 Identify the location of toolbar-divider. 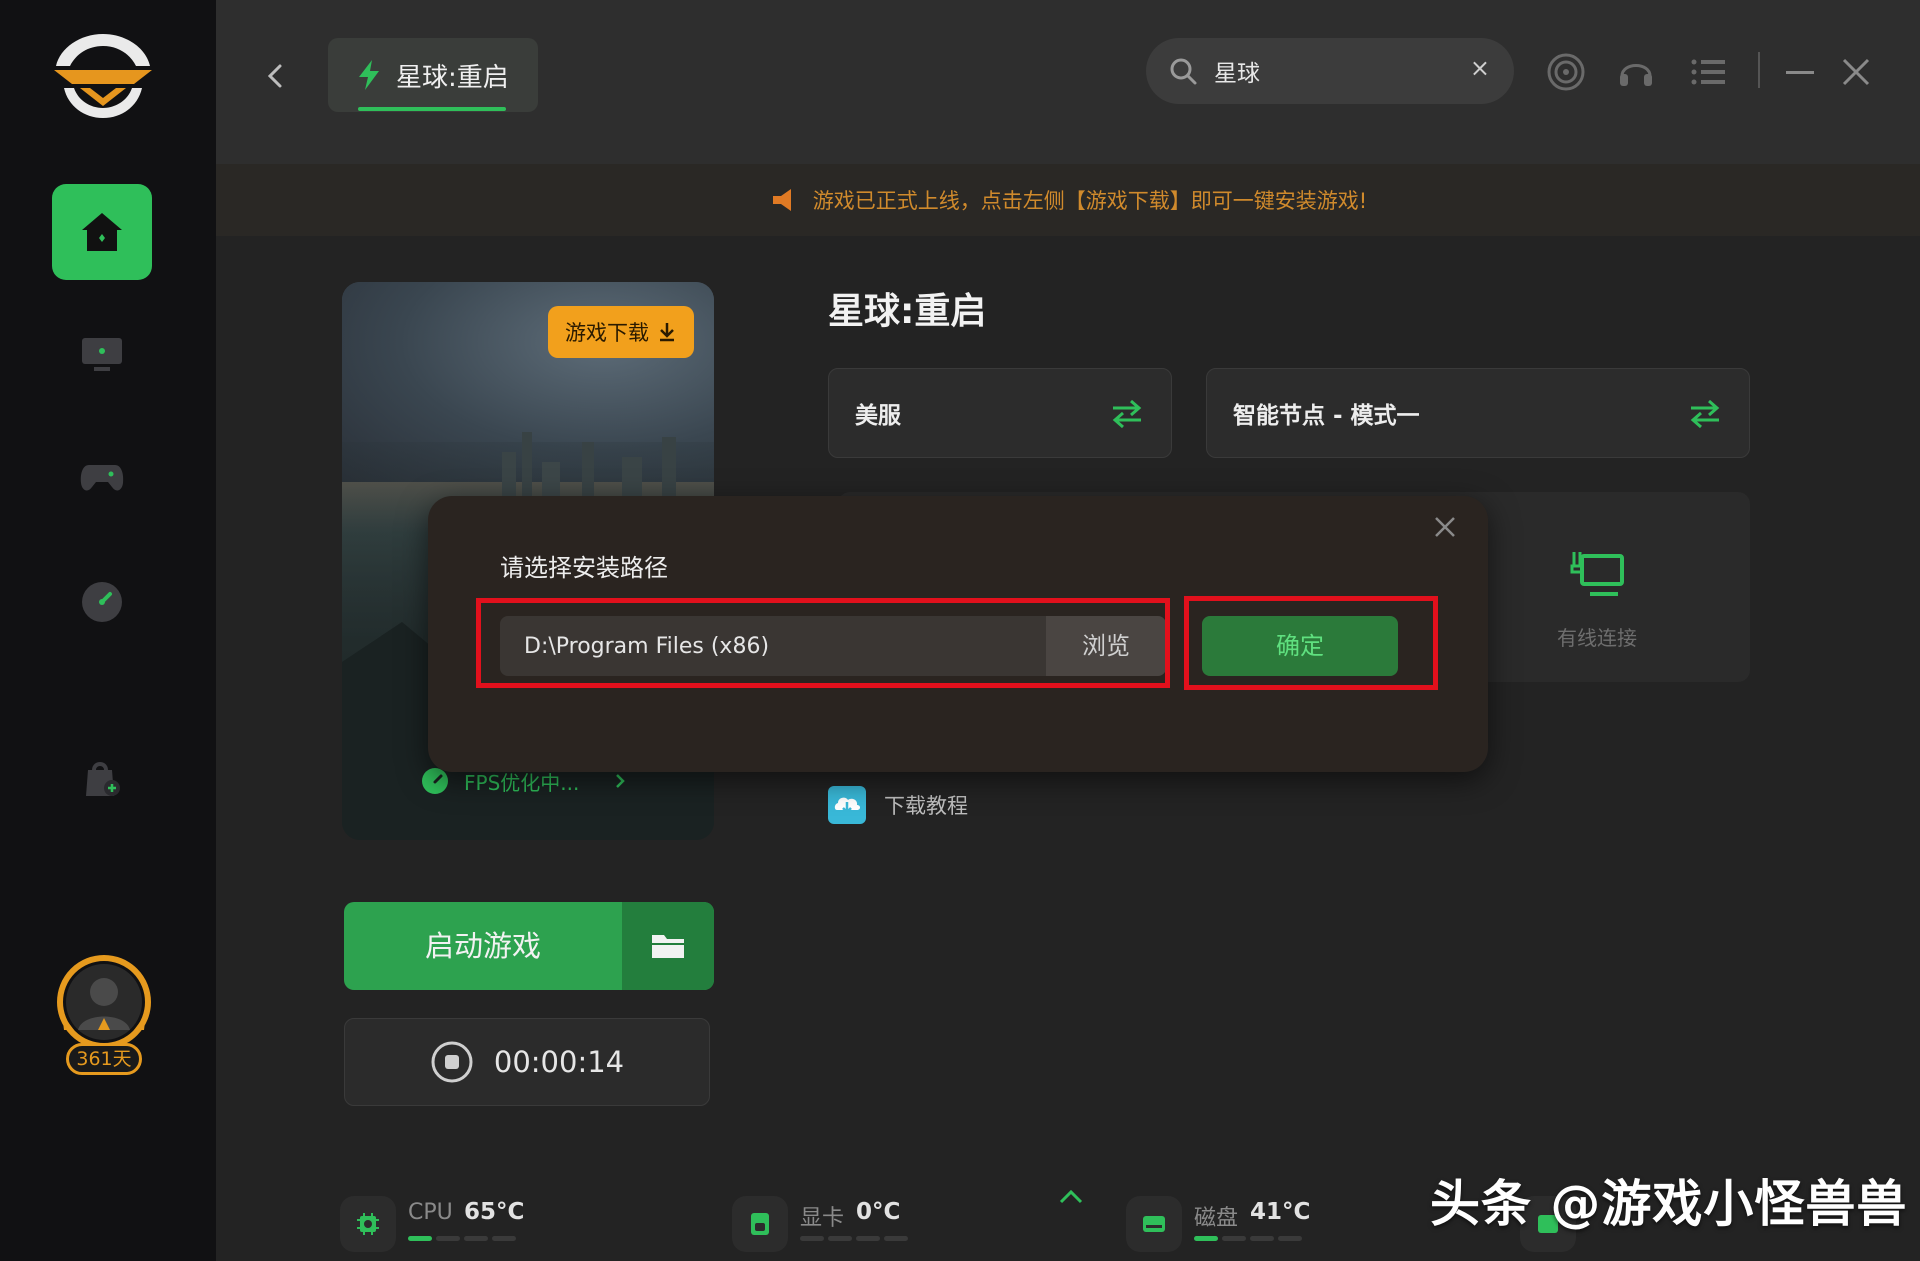
(1759, 70).